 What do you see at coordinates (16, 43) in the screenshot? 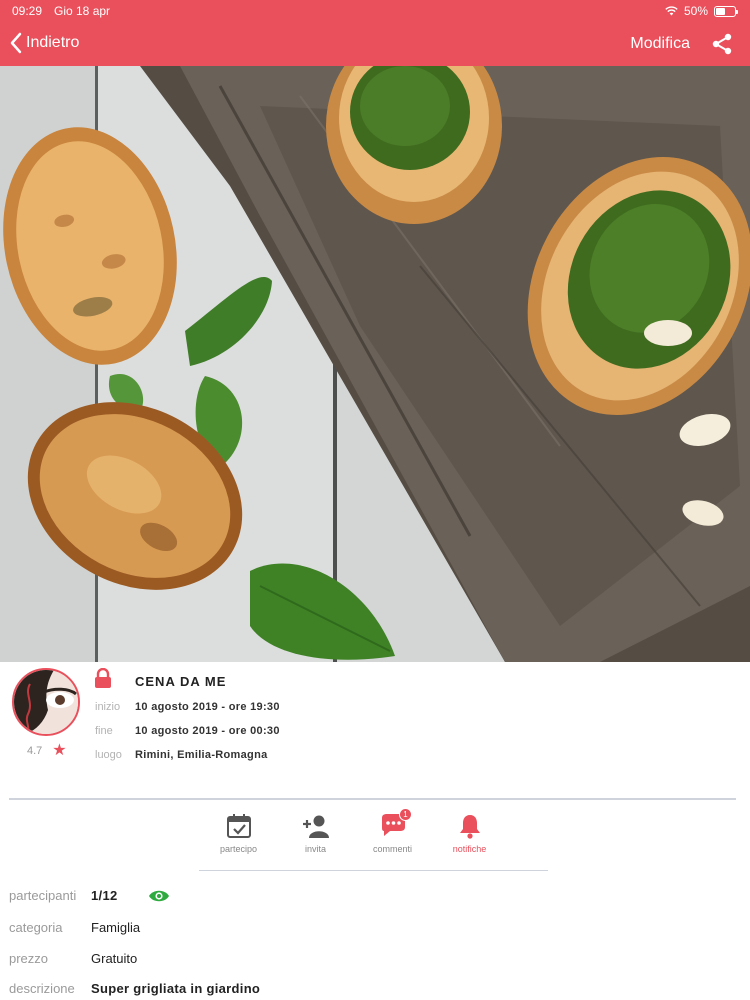
I see `chevron-left-icon` at bounding box center [16, 43].